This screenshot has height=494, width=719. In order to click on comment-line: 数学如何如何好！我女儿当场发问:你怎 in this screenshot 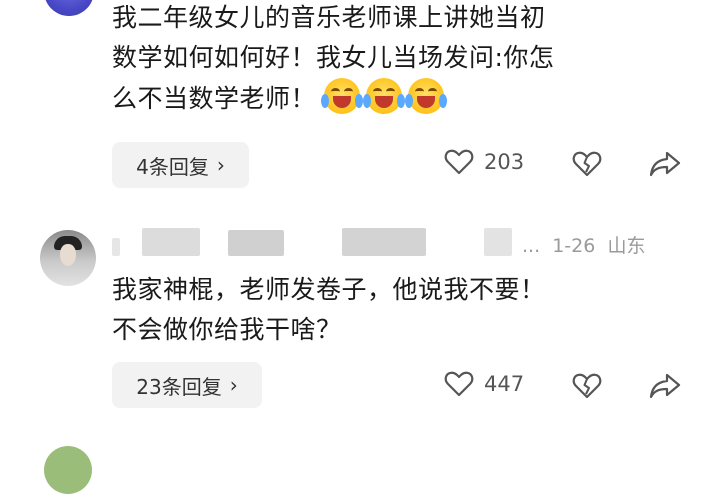, I will do `click(333, 57)`.